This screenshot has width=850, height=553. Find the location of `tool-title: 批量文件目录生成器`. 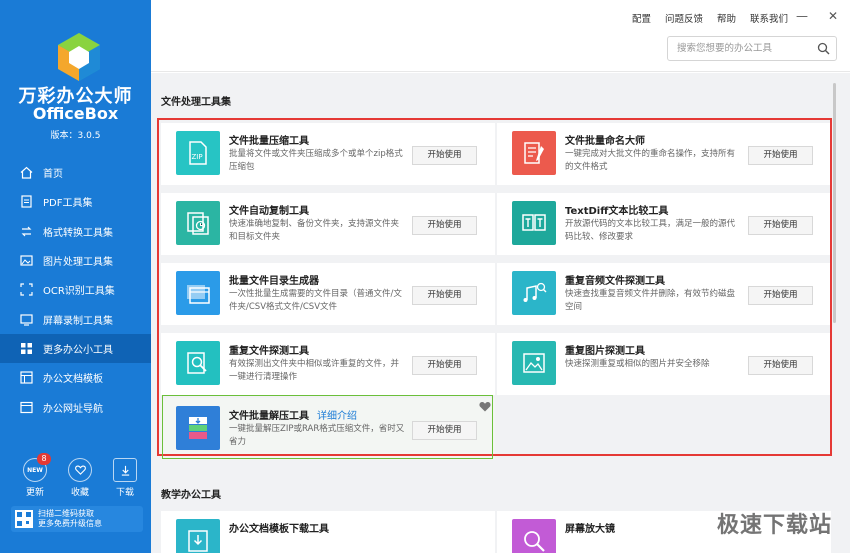

tool-title: 批量文件目录生成器 is located at coordinates (274, 279).